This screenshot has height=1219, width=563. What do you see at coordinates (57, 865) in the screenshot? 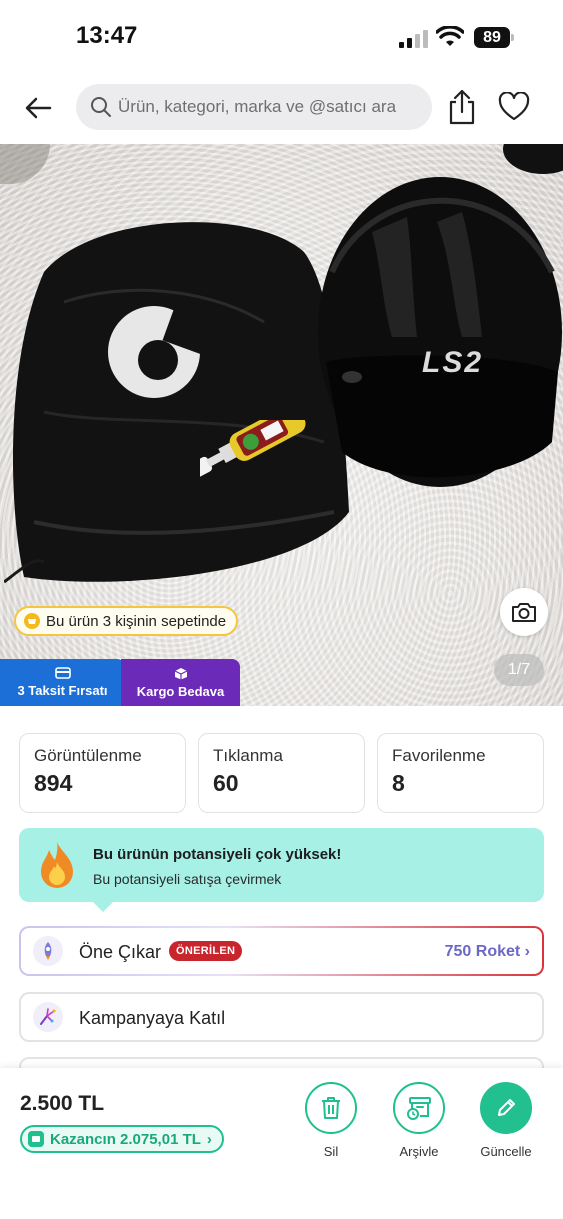
I see `fire-icon` at bounding box center [57, 865].